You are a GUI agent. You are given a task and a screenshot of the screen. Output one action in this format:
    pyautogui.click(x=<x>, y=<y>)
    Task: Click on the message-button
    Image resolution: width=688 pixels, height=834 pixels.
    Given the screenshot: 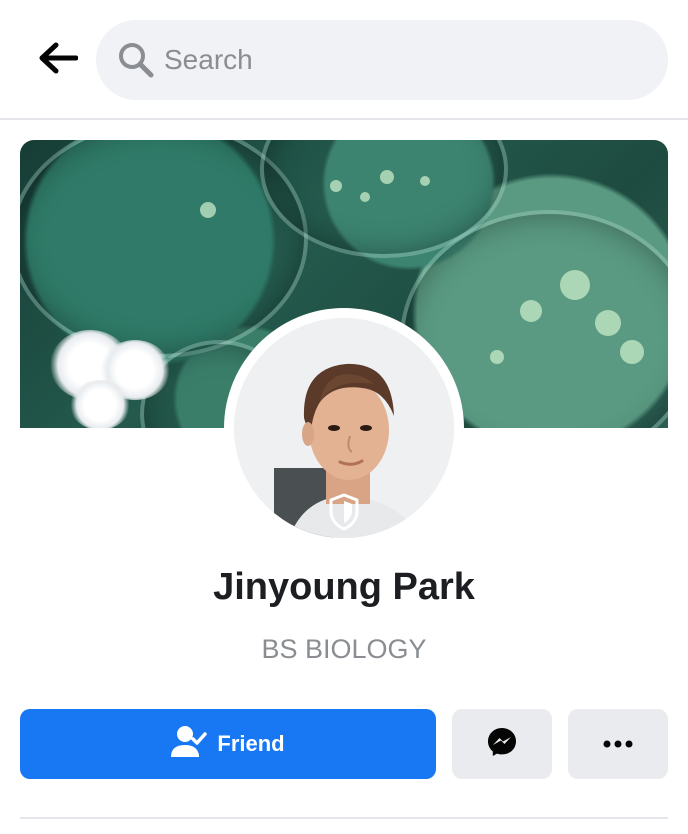 What is the action you would take?
    pyautogui.click(x=502, y=744)
    